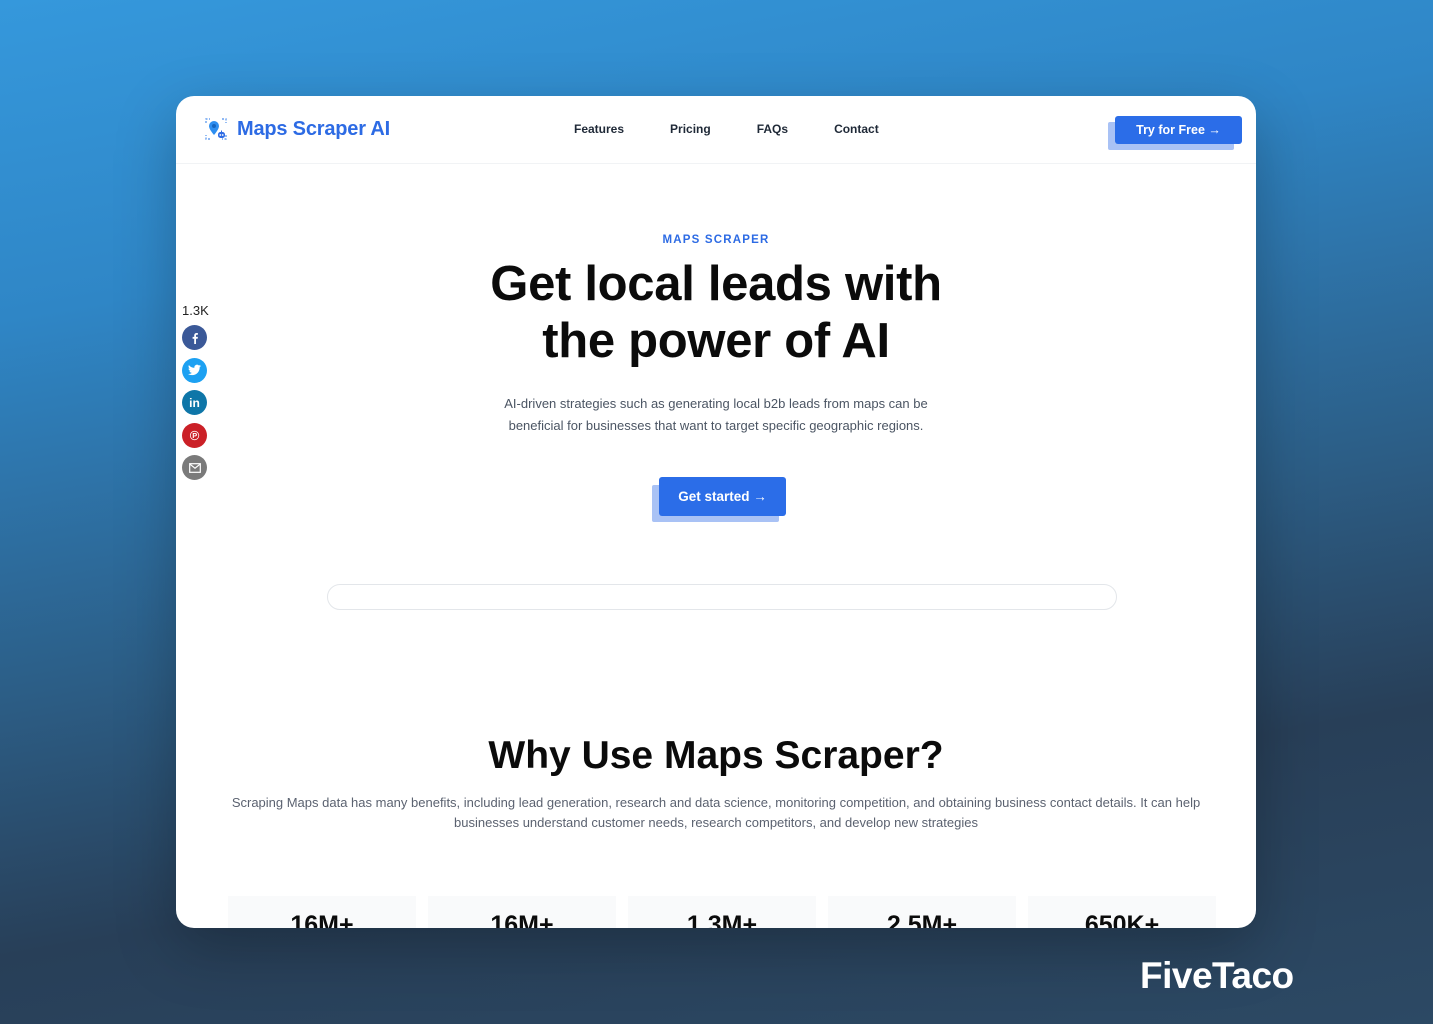  I want to click on why-section-title: Why Use Maps Scraper?, so click(716, 755).